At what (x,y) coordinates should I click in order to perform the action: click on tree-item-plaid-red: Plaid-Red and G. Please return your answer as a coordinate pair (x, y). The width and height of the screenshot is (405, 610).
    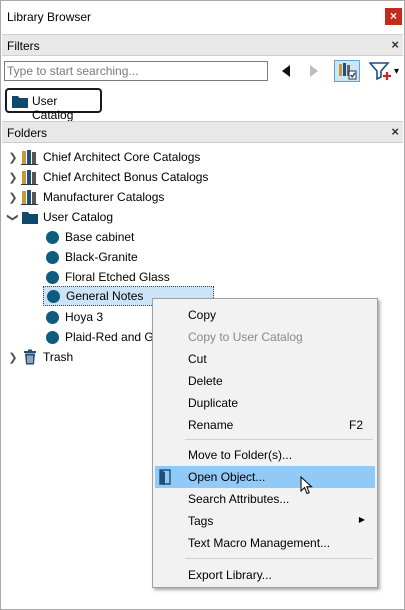
    Looking at the image, I should click on (98, 337).